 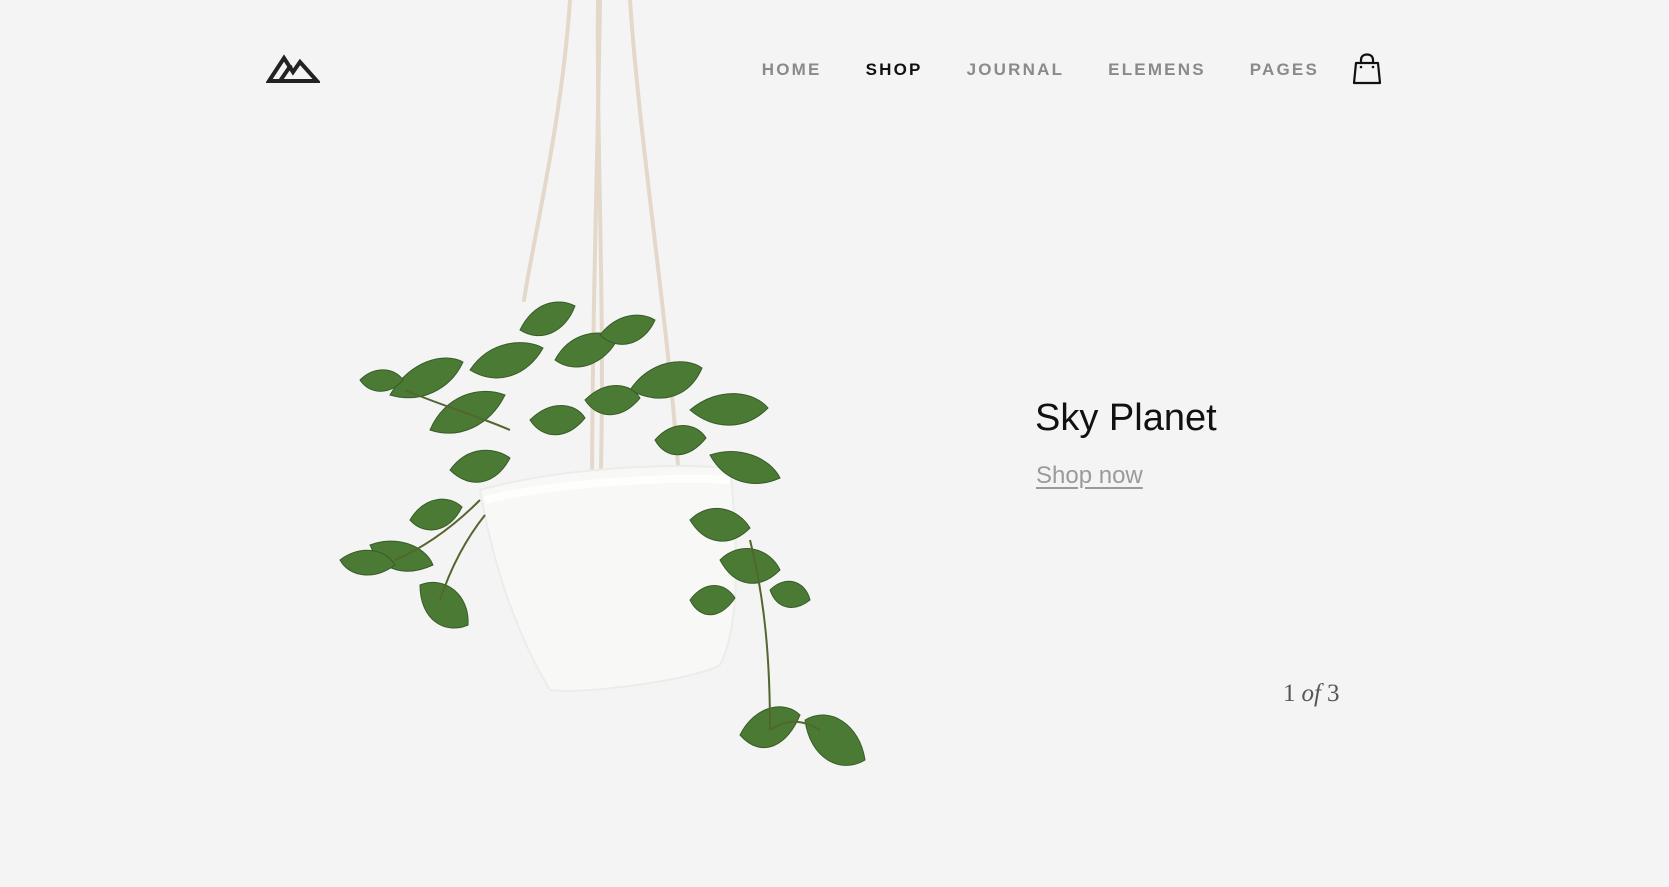 I want to click on pot, so click(x=607, y=578).